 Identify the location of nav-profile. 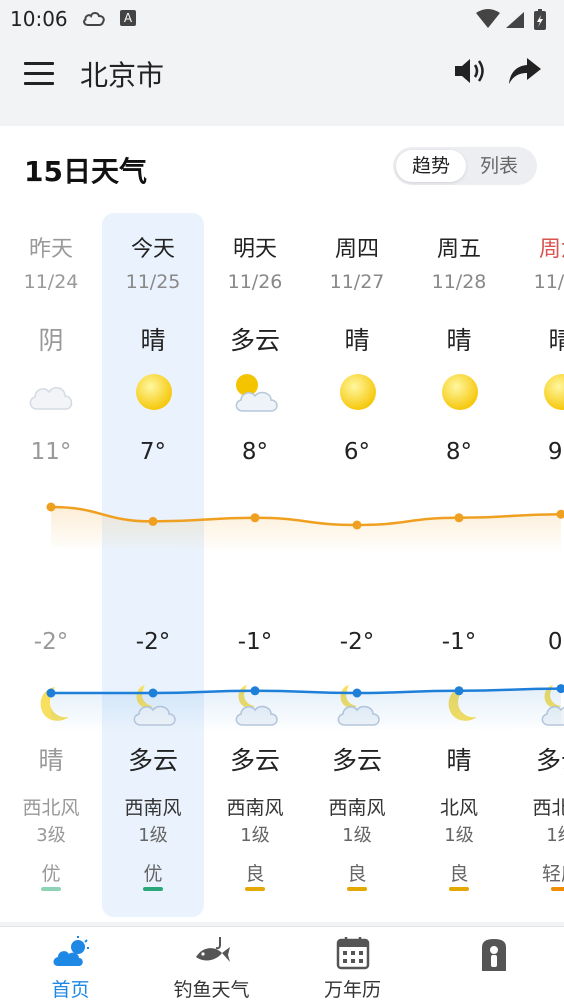
(493, 965).